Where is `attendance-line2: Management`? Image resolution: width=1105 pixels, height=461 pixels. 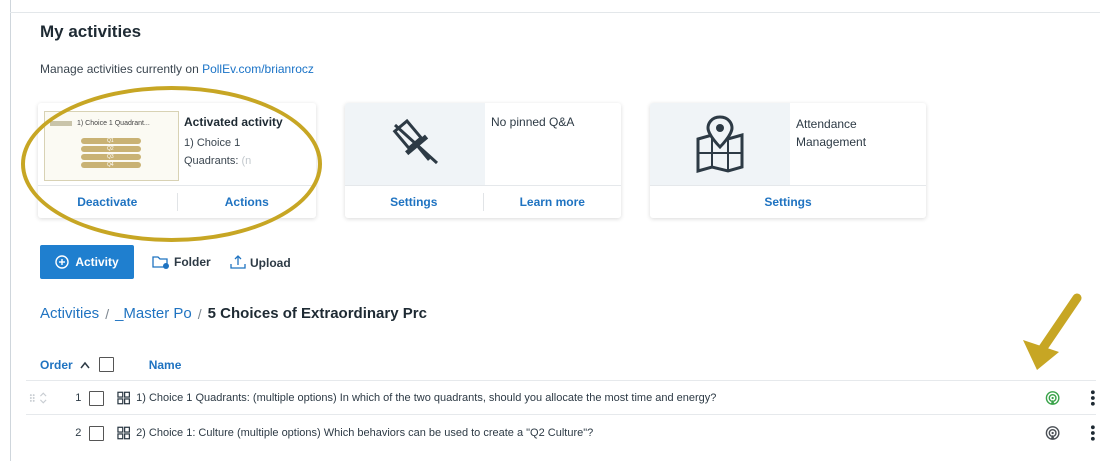
attendance-line2: Management is located at coordinates (831, 142).